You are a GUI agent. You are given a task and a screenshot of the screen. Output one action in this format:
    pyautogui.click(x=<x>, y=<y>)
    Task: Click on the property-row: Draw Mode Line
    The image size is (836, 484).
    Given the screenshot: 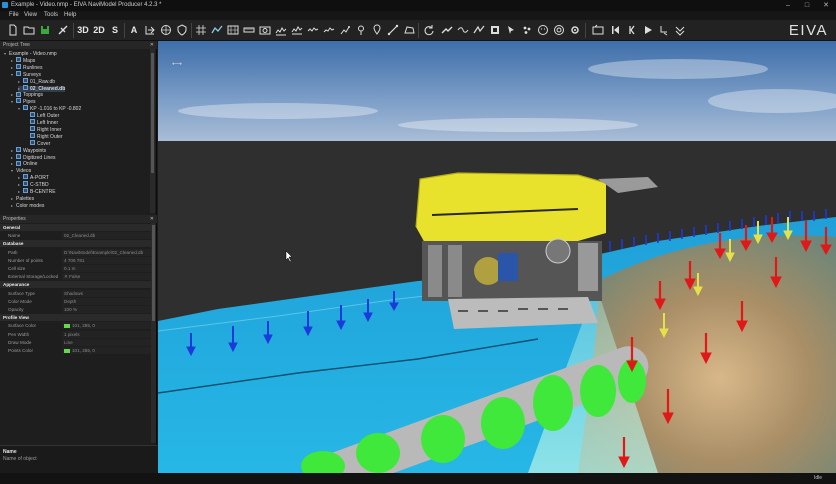 What is the action you would take?
    pyautogui.click(x=76, y=342)
    